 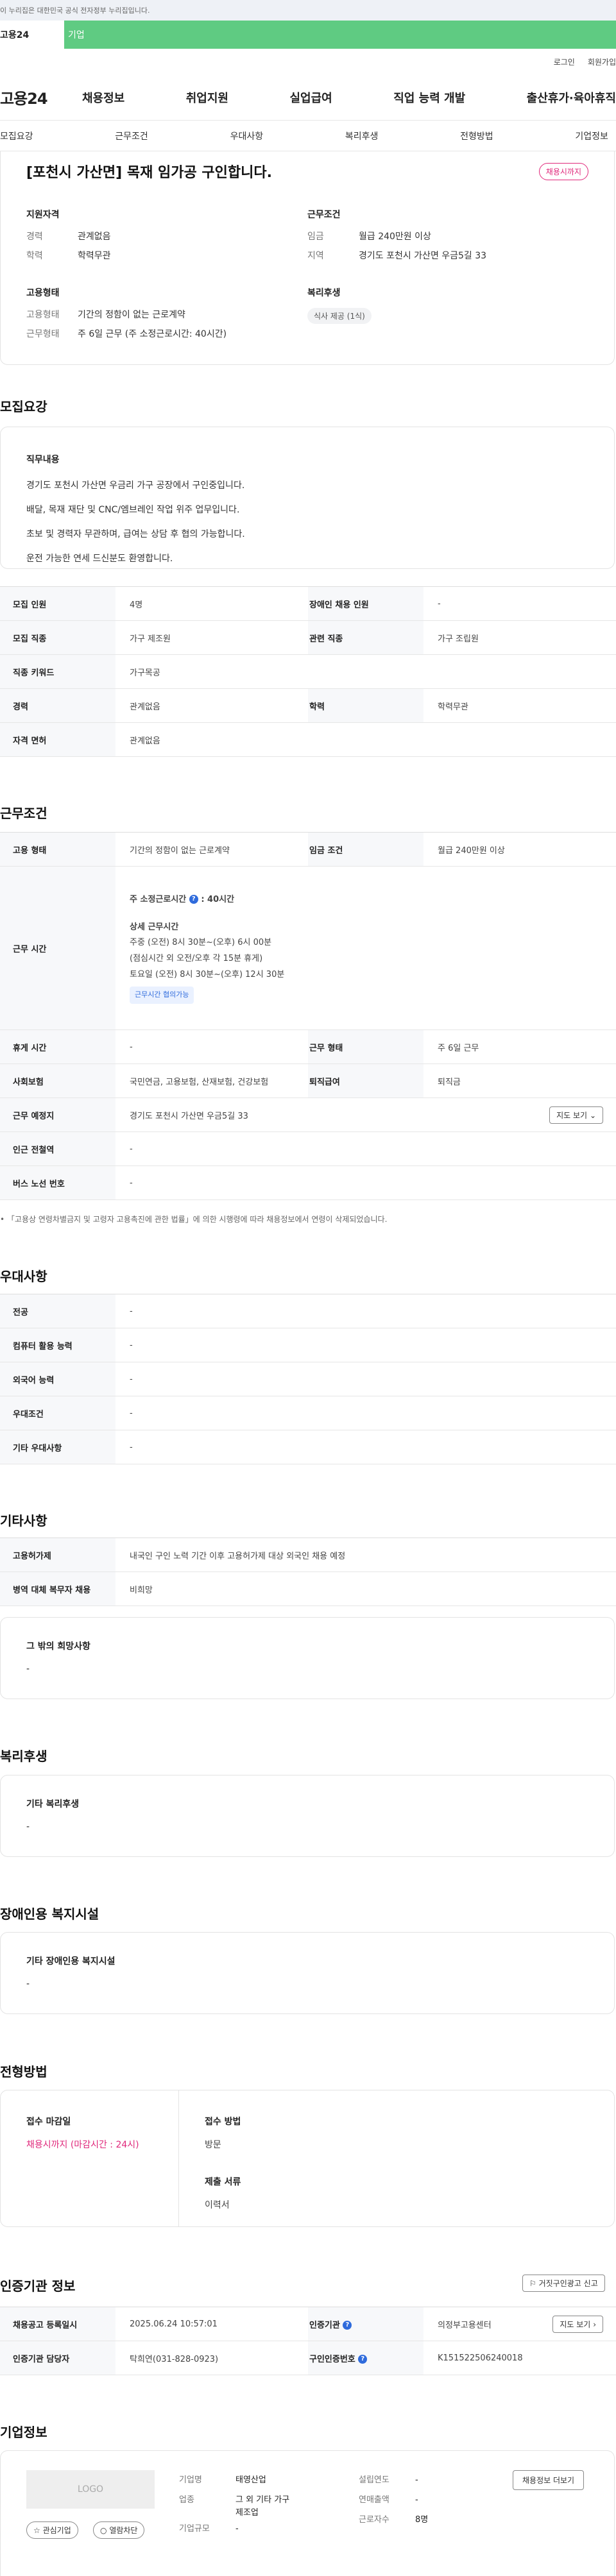 I want to click on table-key: 버스 노선 번호, so click(x=58, y=1182).